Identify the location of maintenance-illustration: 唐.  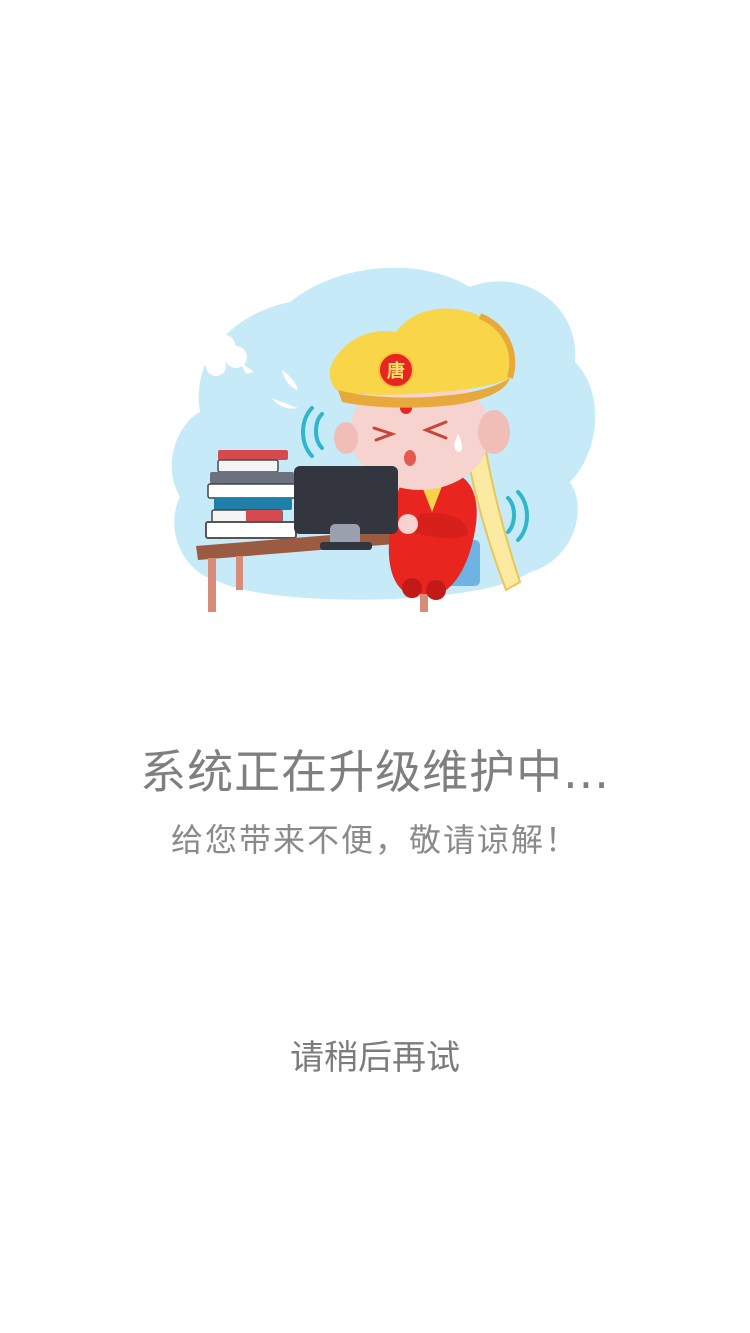
(383, 439).